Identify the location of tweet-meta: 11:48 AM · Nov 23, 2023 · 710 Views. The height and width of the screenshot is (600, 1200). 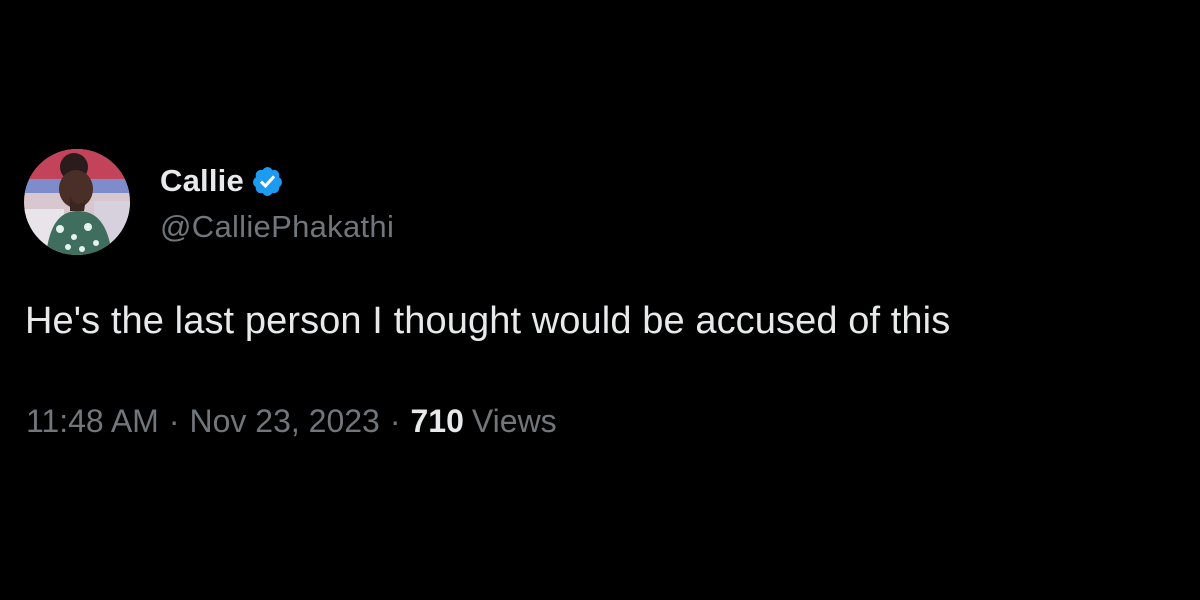
(291, 421).